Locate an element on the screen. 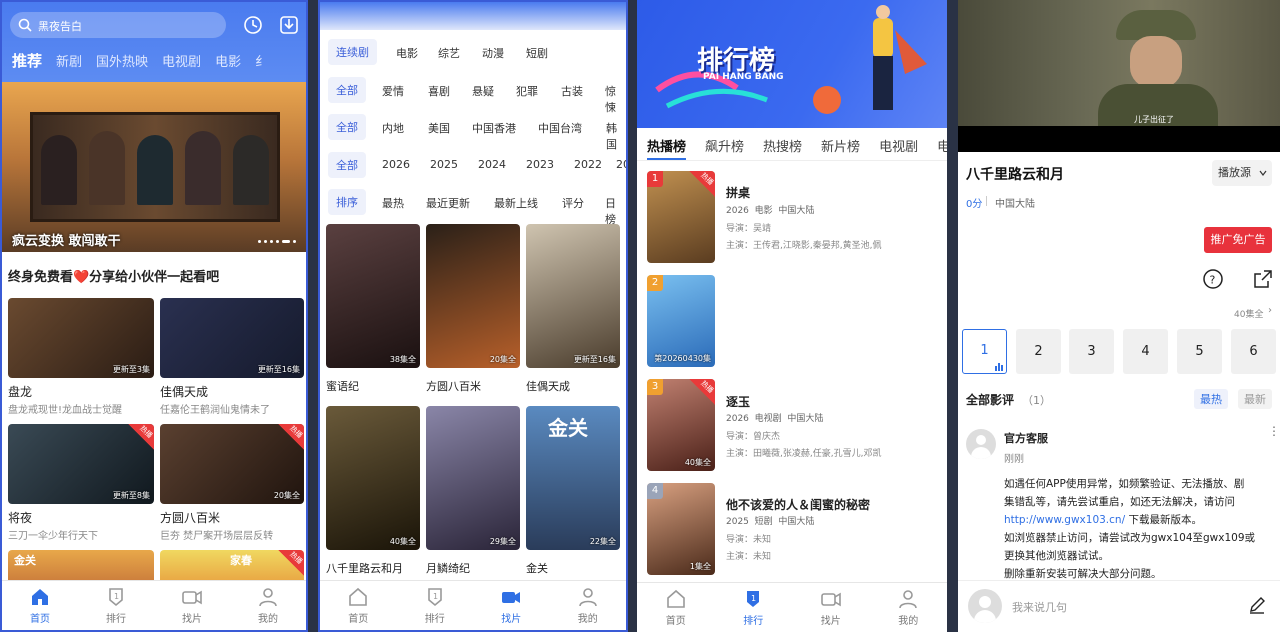  poster-miyu: 38集全 is located at coordinates (373, 296).